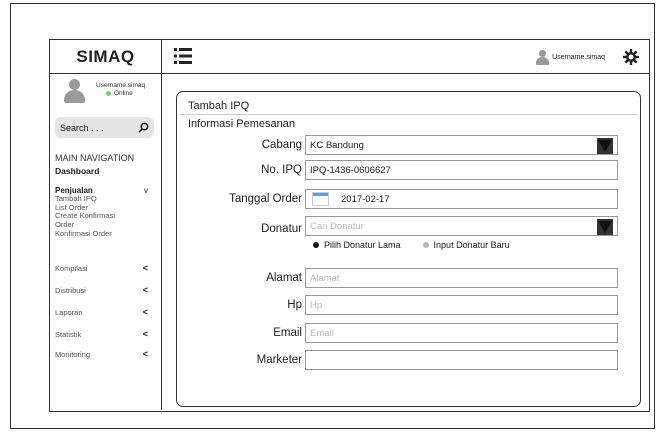 Image resolution: width=659 pixels, height=432 pixels. Describe the element at coordinates (405, 57) in the screenshot. I see `top-bar: Username.simaq` at that location.